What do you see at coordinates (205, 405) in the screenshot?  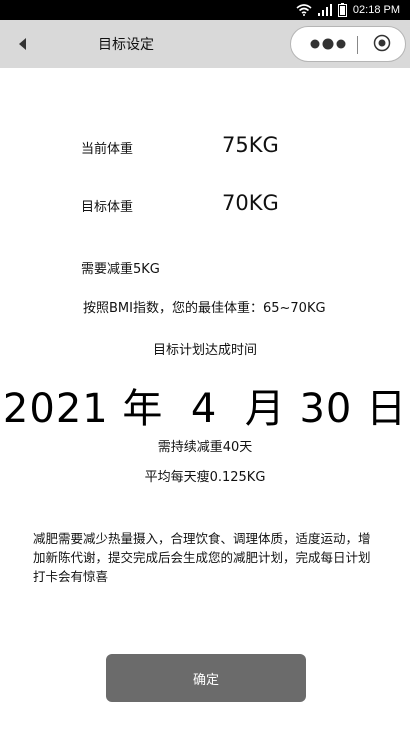 I see `target-date: 2021 年 4 月 30 日` at bounding box center [205, 405].